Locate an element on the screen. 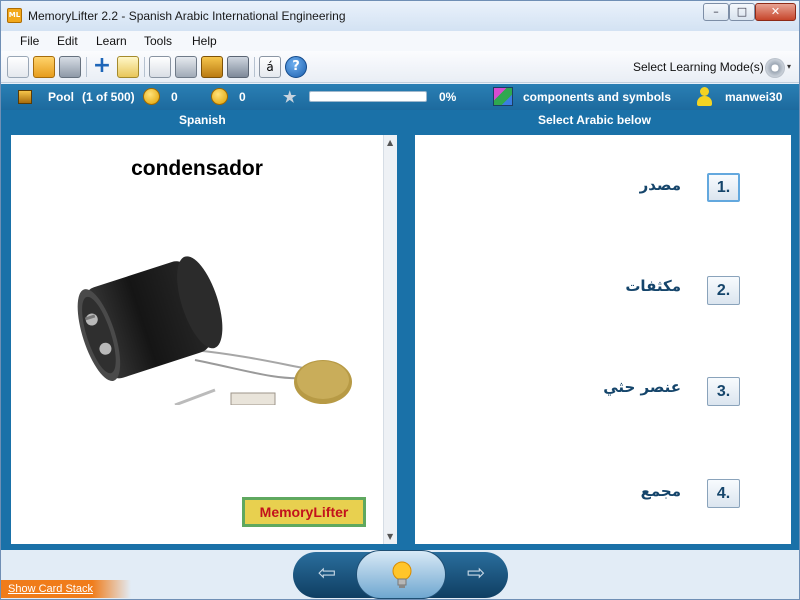 The height and width of the screenshot is (600, 800). memorylifter-logo: MemoryLifter is located at coordinates (304, 512).